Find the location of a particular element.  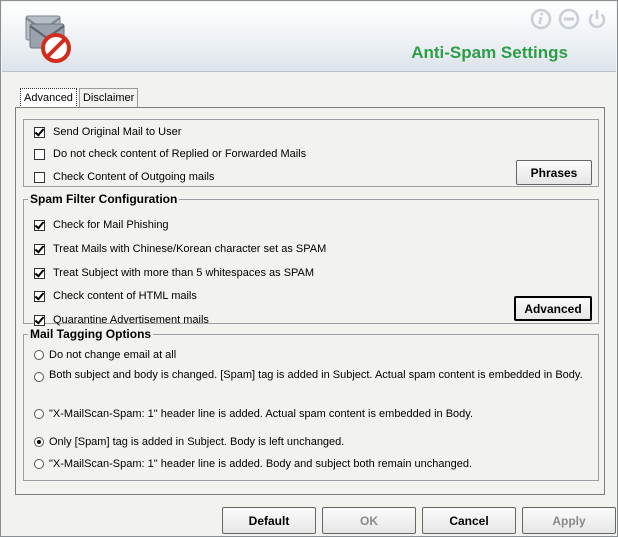

advanced-button: Advanced is located at coordinates (553, 308).